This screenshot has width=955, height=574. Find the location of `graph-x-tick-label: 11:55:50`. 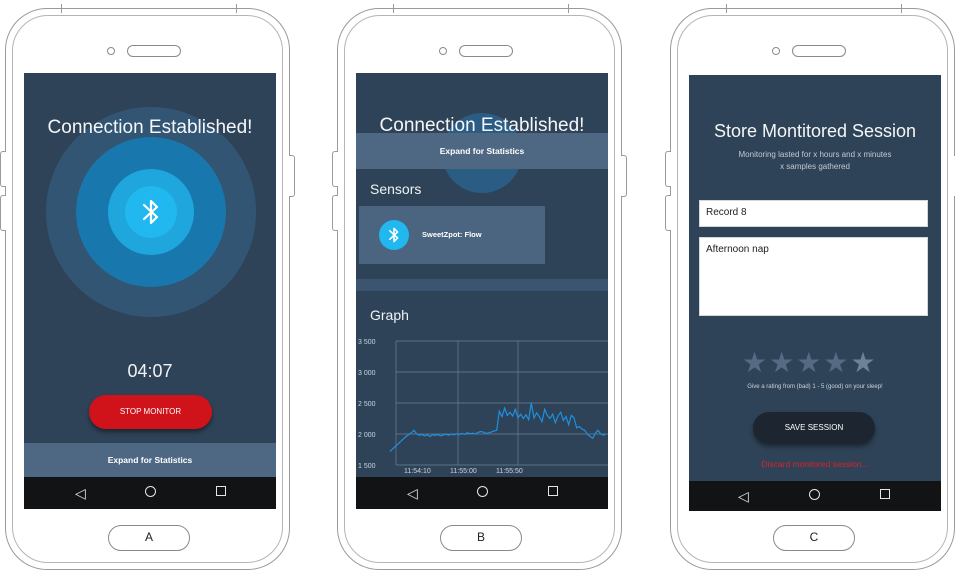

graph-x-tick-label: 11:55:50 is located at coordinates (509, 471).